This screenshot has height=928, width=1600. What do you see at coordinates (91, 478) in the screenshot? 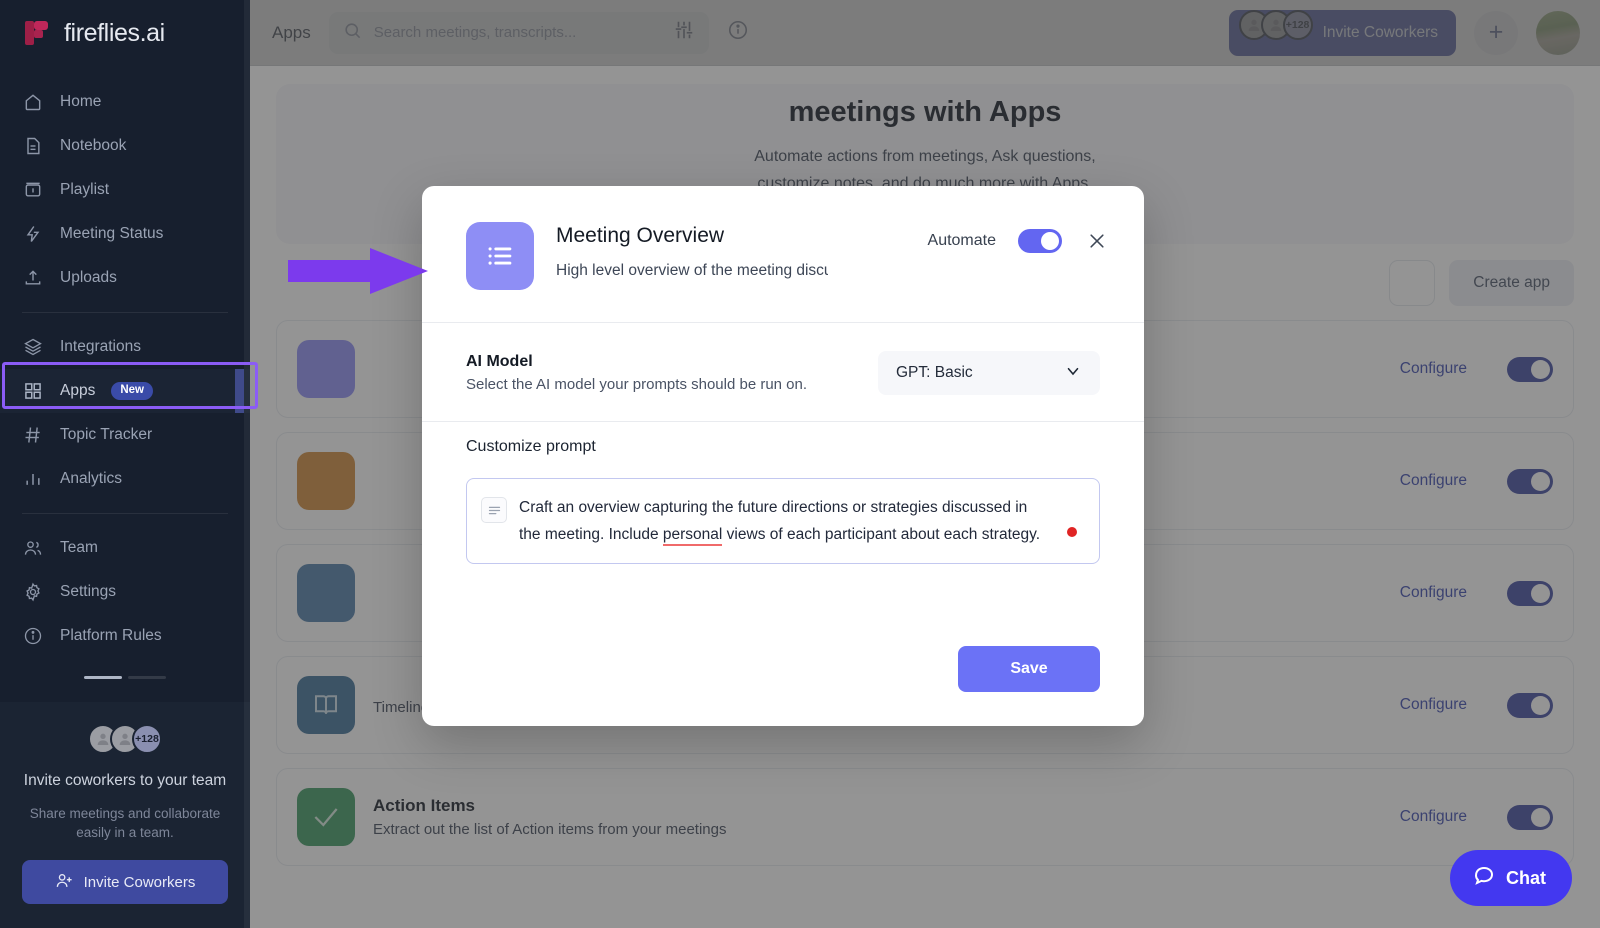
I see `sidebar-item-label: Analytics` at bounding box center [91, 478].